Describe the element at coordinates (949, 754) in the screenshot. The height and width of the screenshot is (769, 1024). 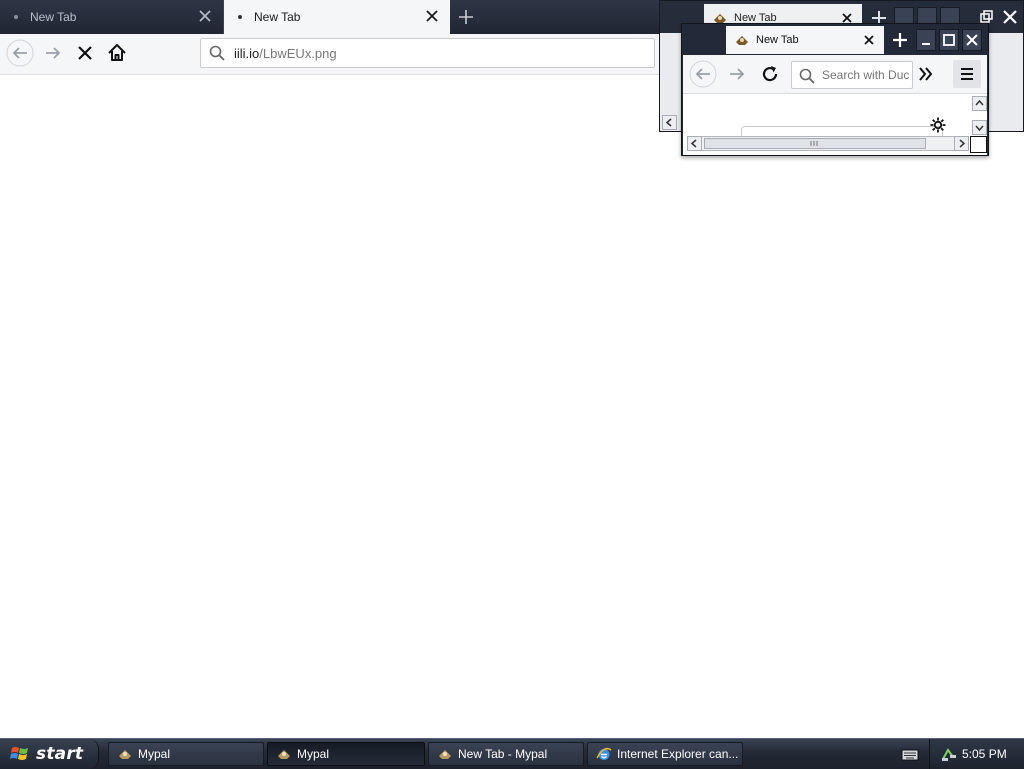
I see `network-icon` at that location.